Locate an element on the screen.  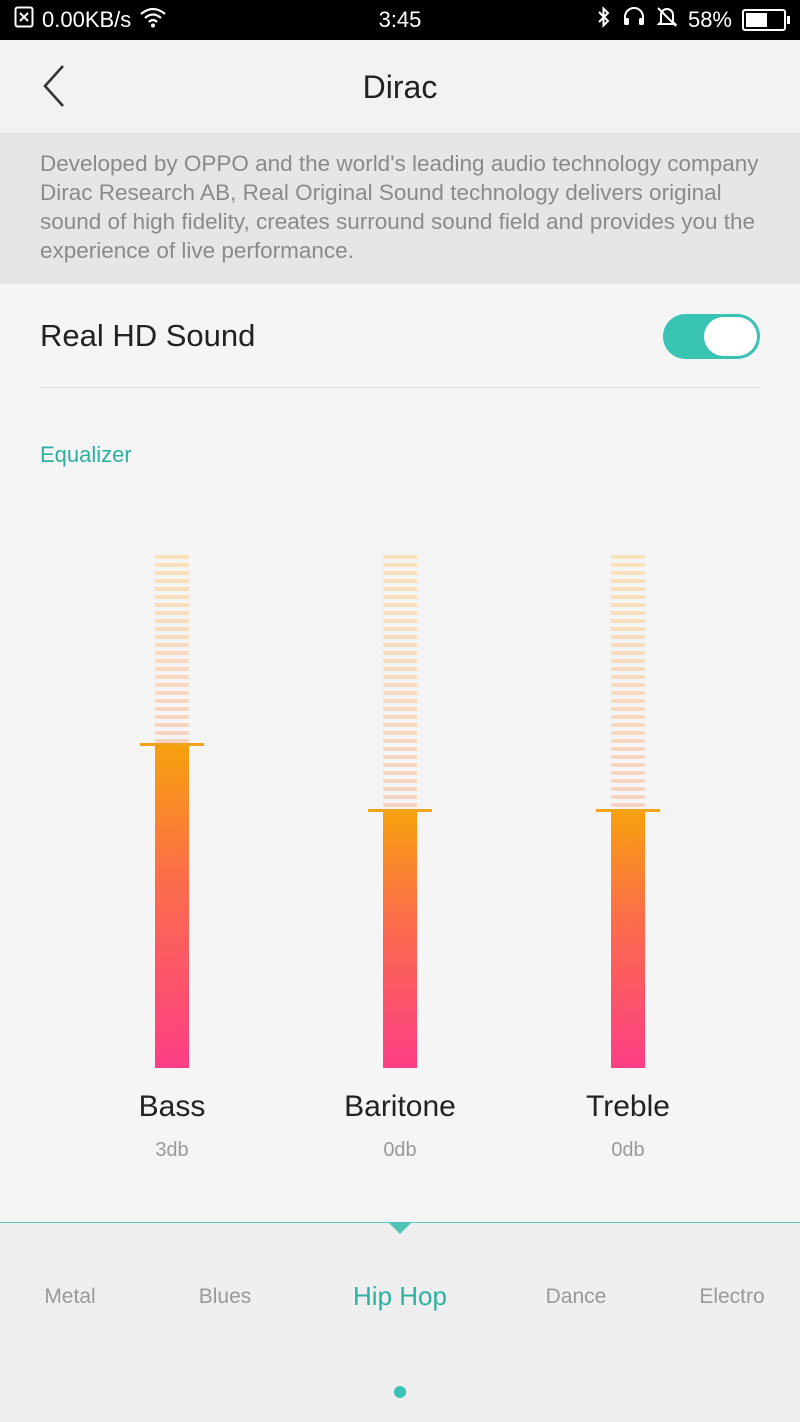
preset-selector: Metal Blues Hip Hop Dance Electro is located at coordinates (400, 1322).